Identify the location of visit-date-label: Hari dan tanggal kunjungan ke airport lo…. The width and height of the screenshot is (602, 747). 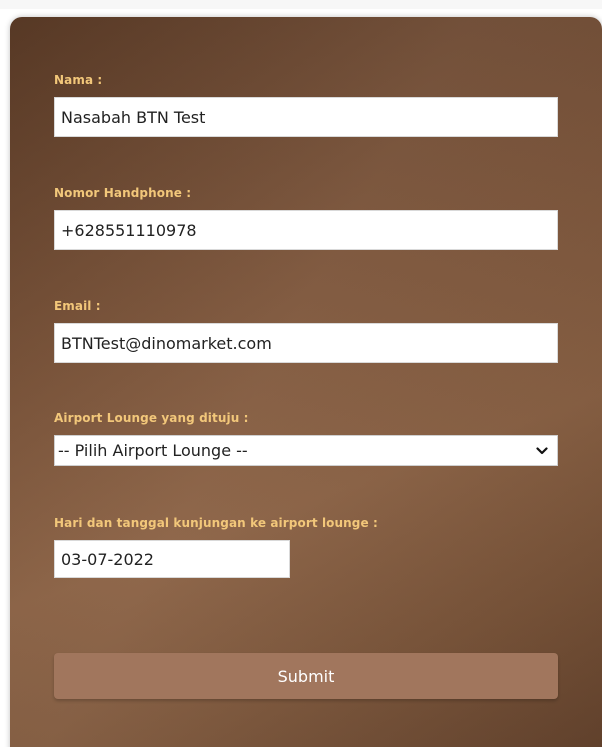
(216, 523).